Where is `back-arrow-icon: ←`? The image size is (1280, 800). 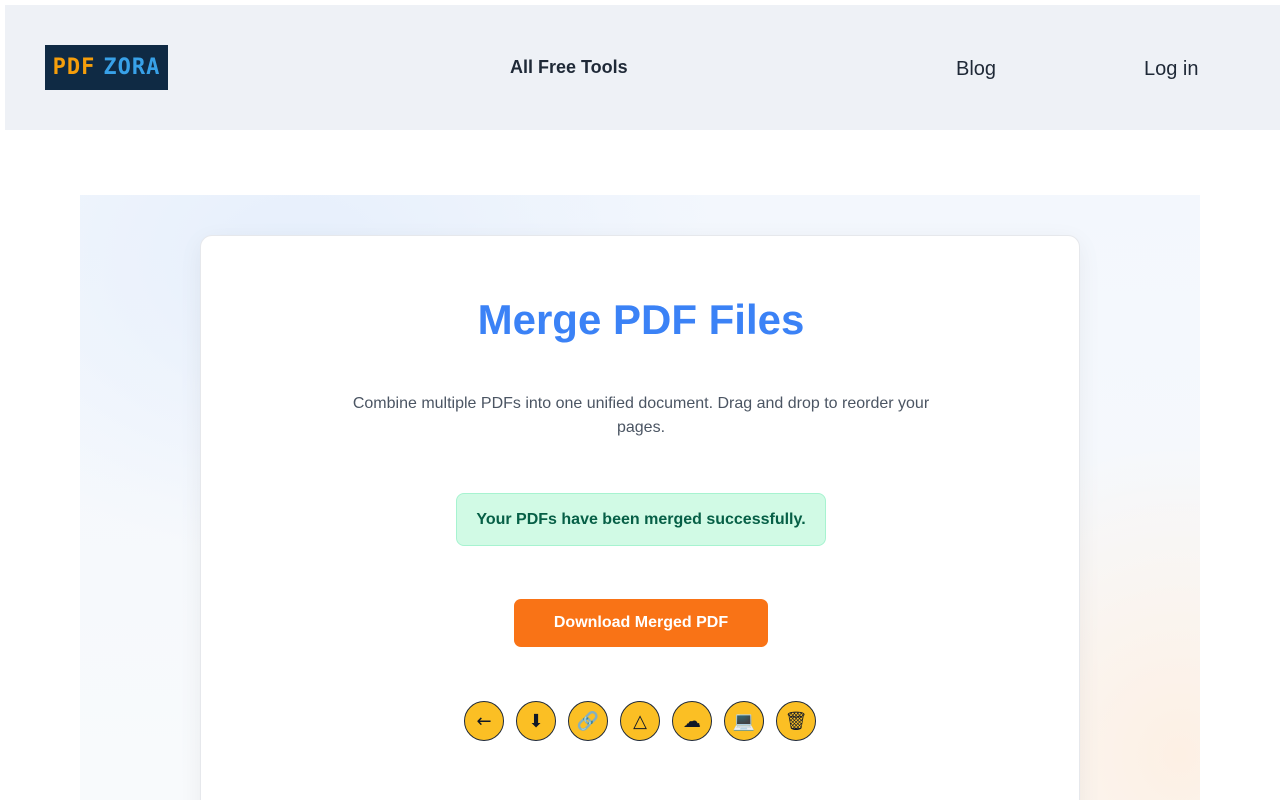 back-arrow-icon: ← is located at coordinates (484, 721).